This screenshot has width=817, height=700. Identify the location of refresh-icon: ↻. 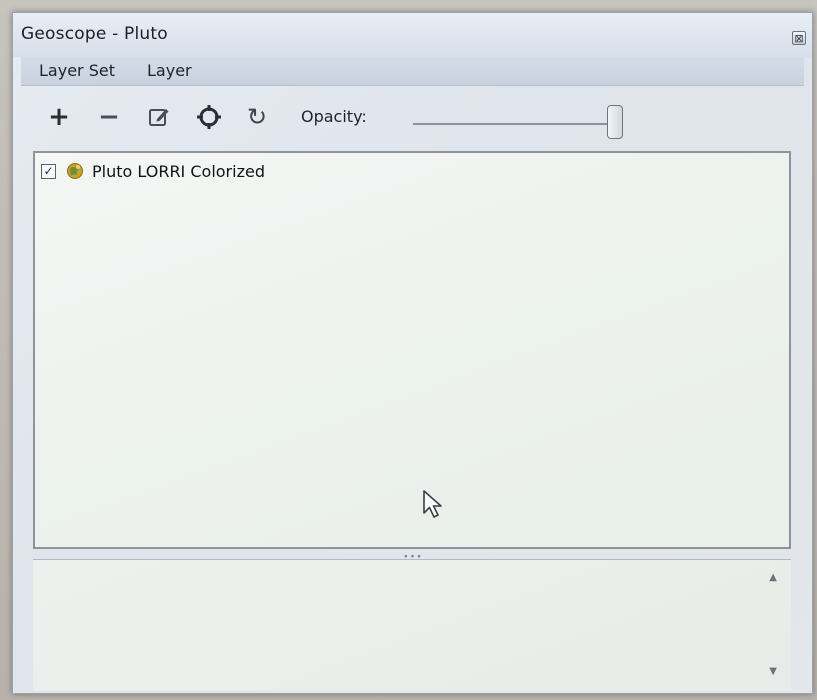
(257, 117).